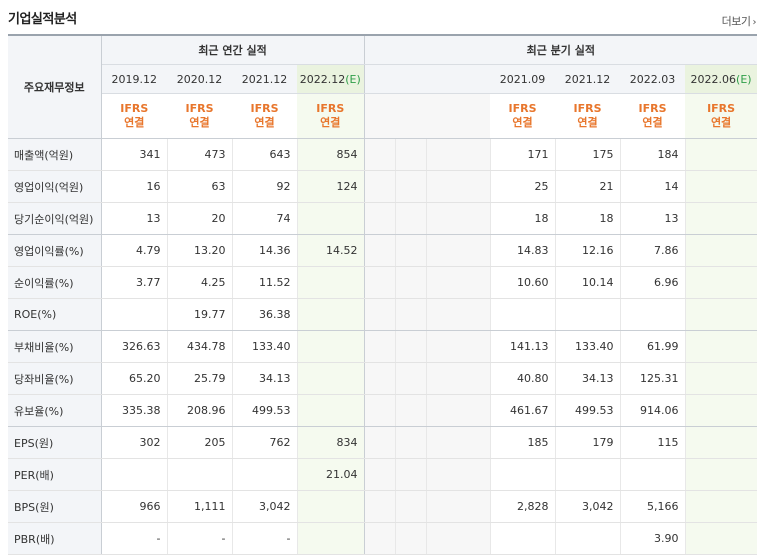  I want to click on table-row: 영업이익(억원) 16 63 92 124 25 21 14, so click(383, 186).